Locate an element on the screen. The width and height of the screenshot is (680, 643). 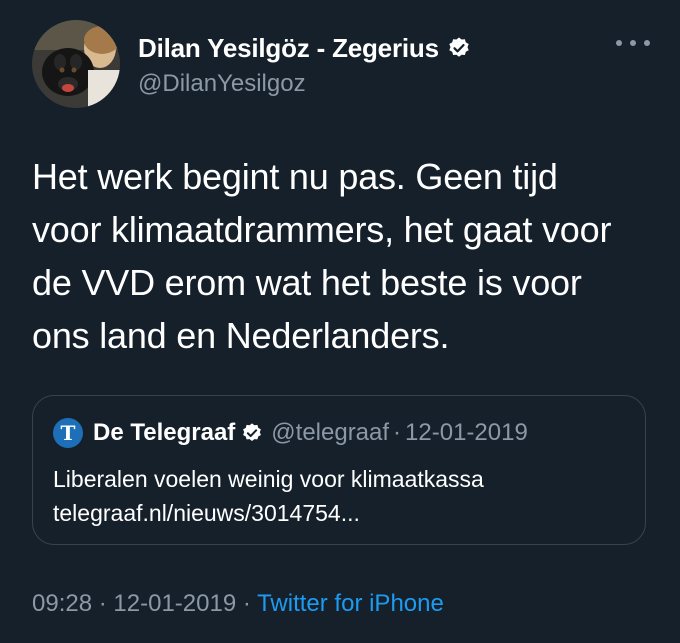
tweet-time: 09:28 is located at coordinates (62, 603).